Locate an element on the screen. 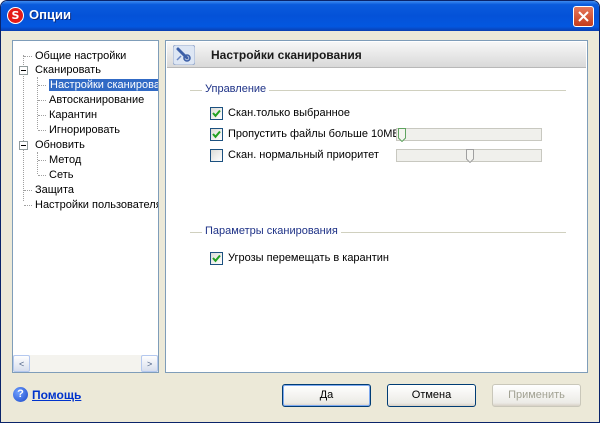 The width and height of the screenshot is (600, 423). tree-item-update: Обновить is located at coordinates (60, 145).